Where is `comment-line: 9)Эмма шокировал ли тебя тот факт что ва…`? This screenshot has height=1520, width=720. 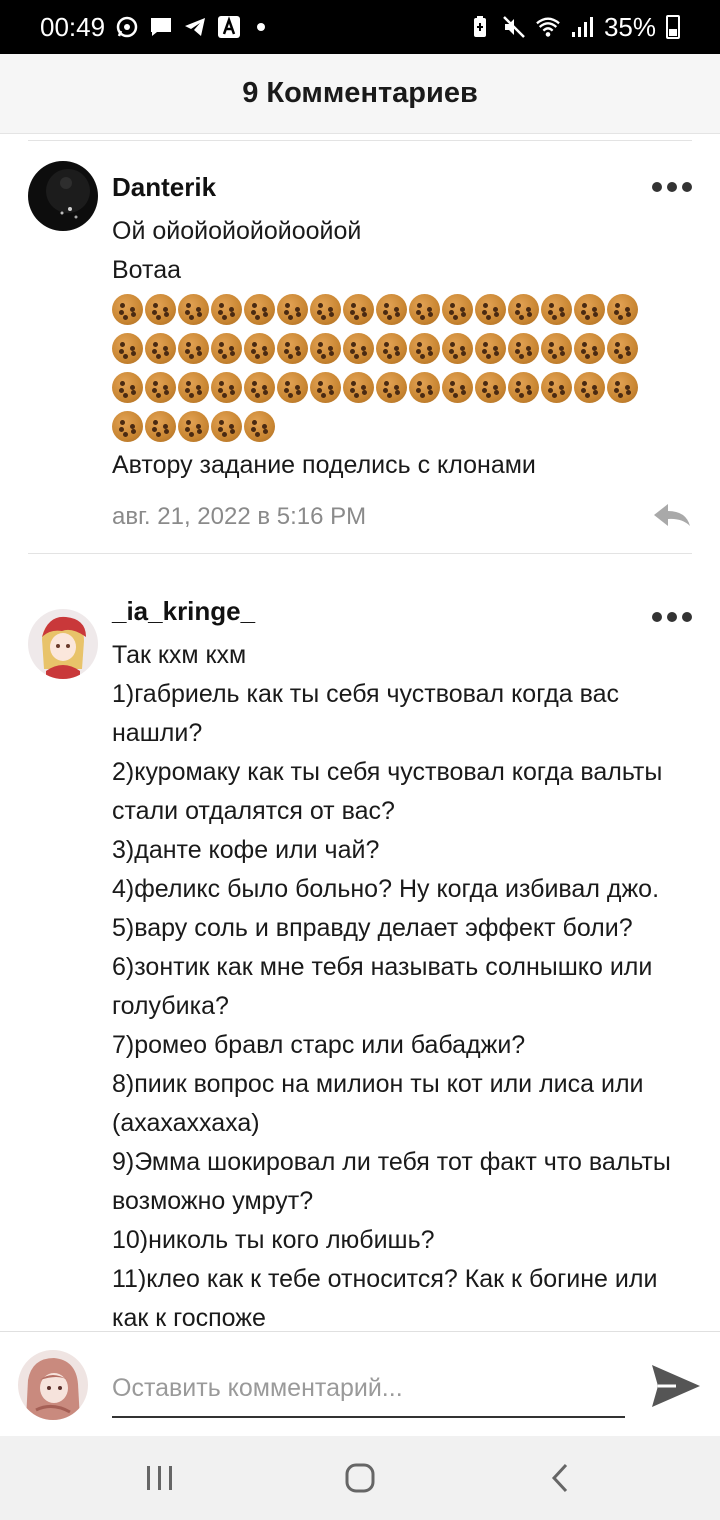
comment-line: 9)Эмма шокировал ли тебя тот факт что ва… is located at coordinates (391, 1162).